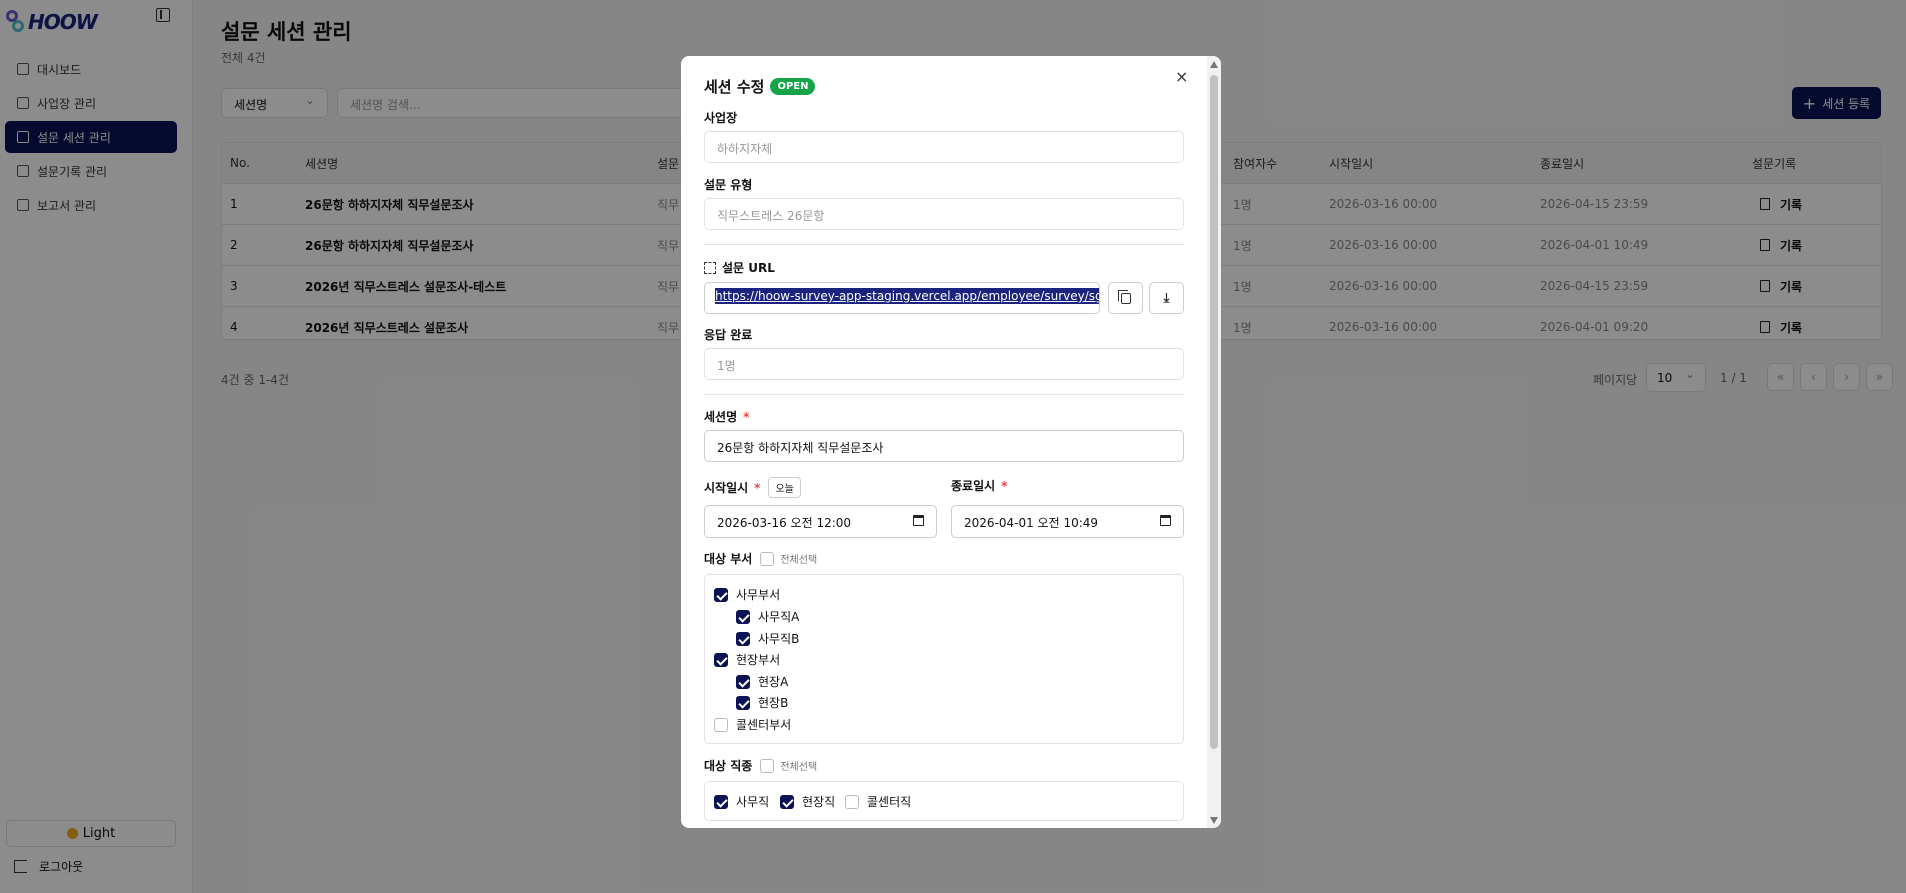  I want to click on modal-title-text: 세션 수정, so click(734, 87).